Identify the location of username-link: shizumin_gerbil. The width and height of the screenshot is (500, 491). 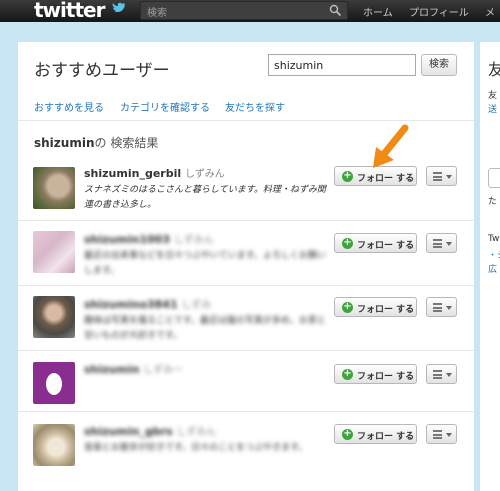
(132, 173).